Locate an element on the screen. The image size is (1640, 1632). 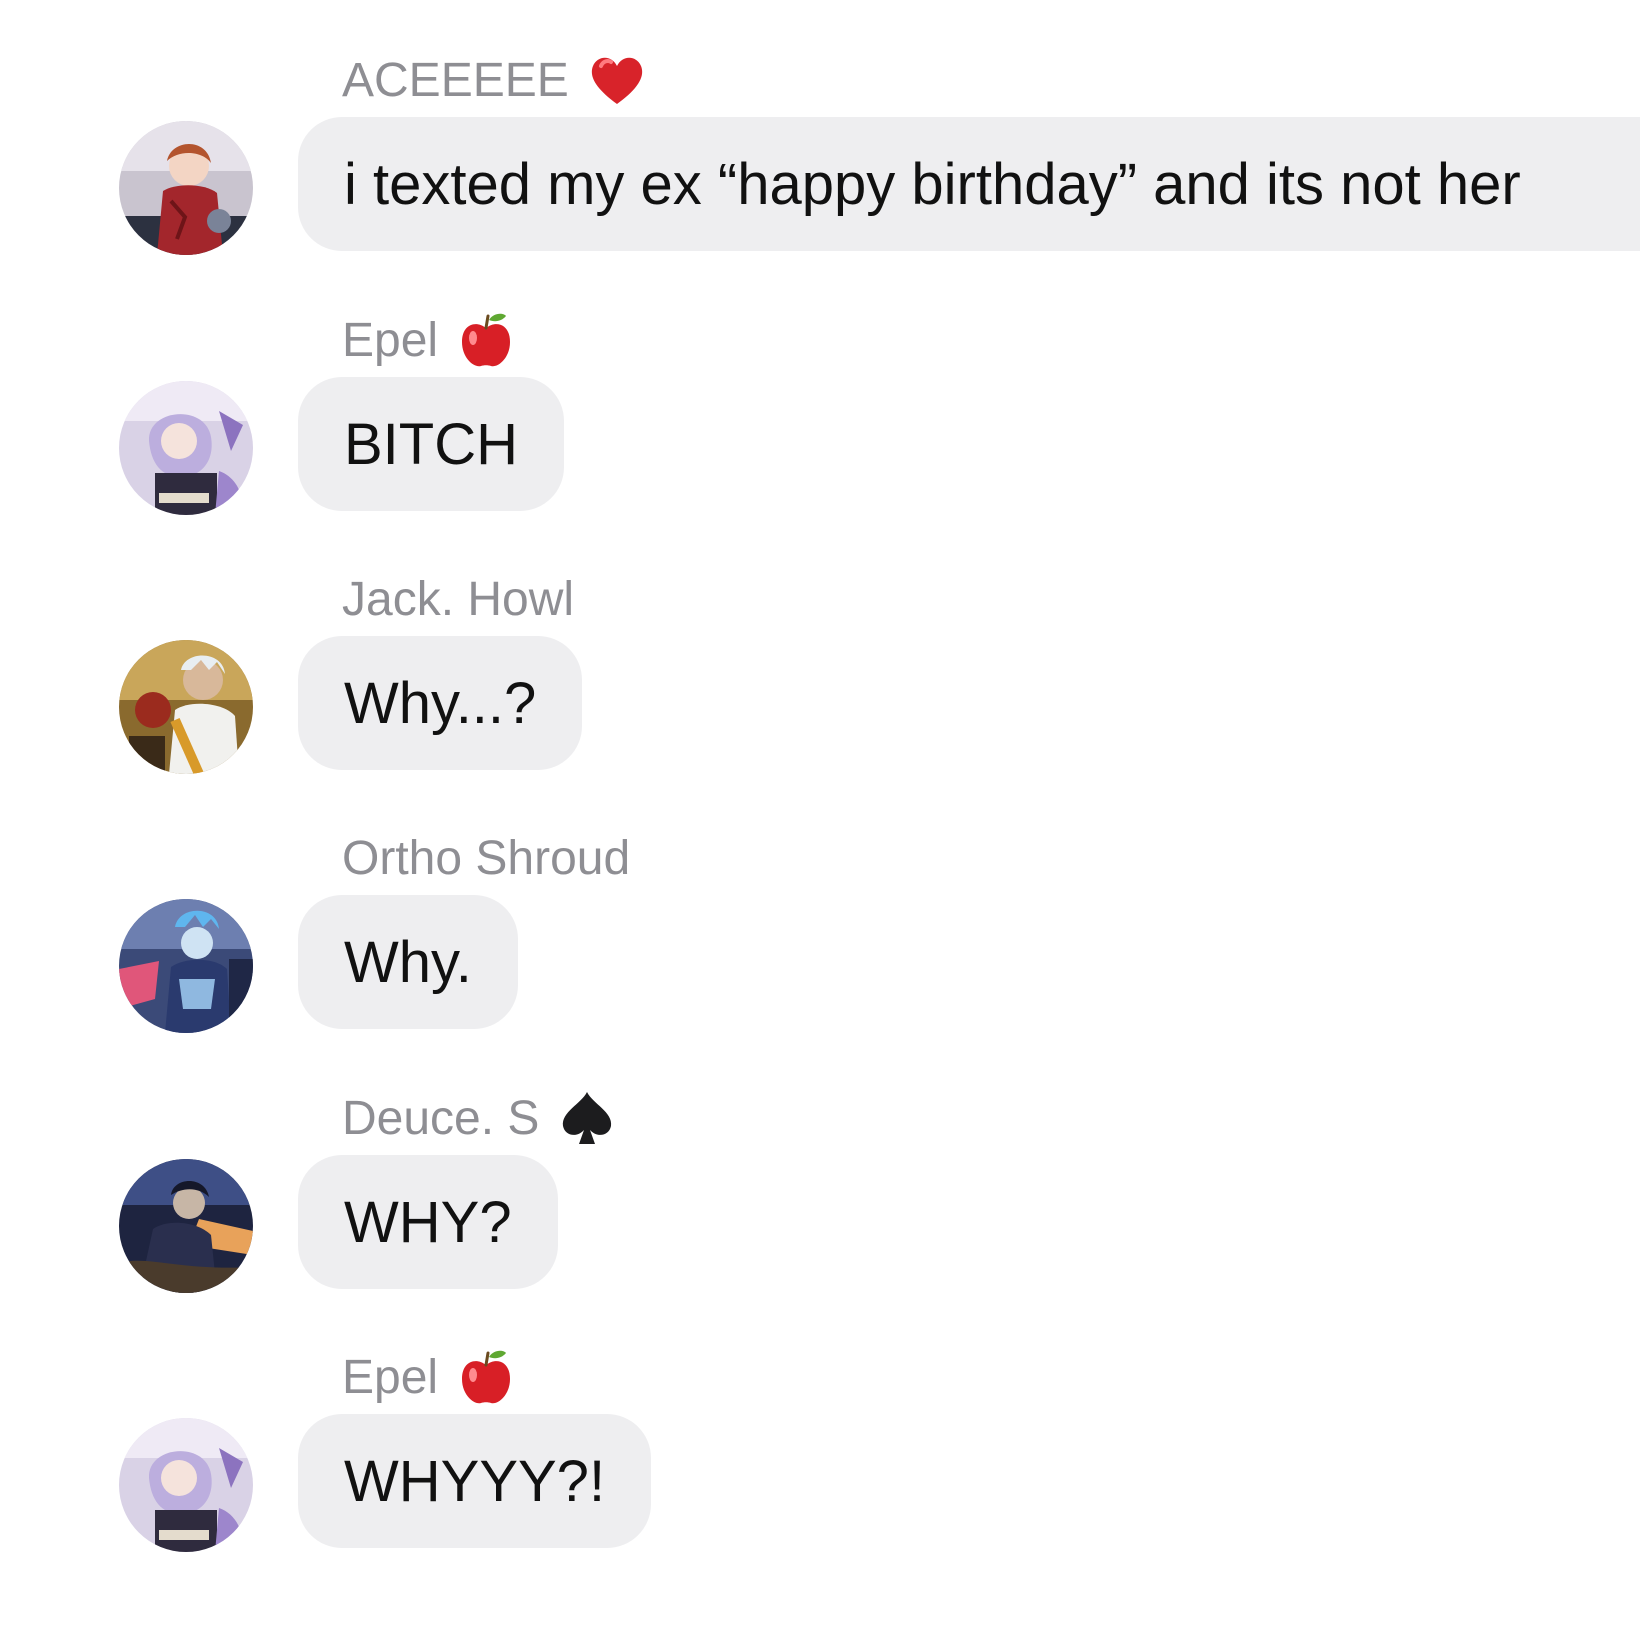
sender-name: Jack. Howl is located at coordinates (458, 599).